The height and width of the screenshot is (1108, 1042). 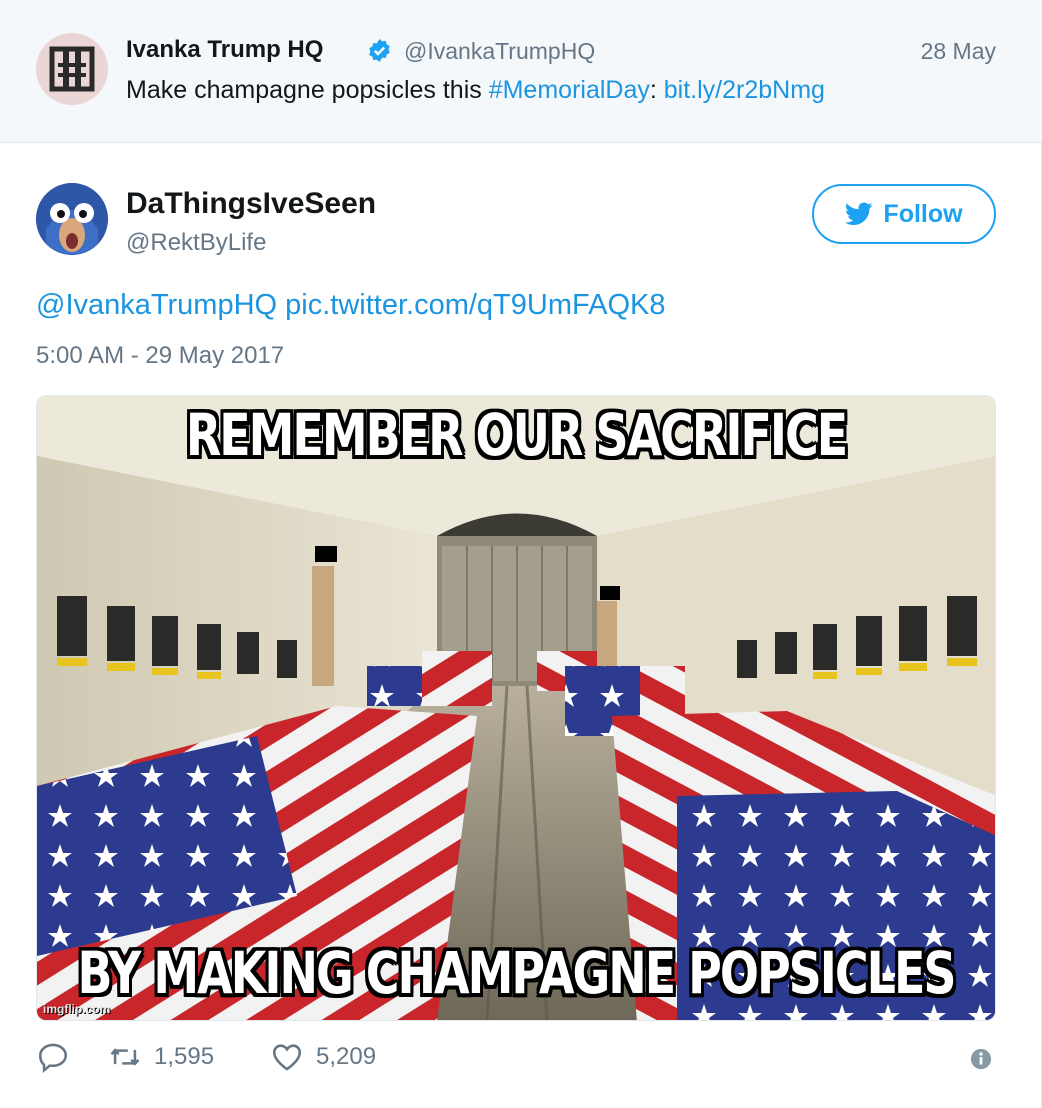 I want to click on author-name: DaThingsIveSeen, so click(x=251, y=204).